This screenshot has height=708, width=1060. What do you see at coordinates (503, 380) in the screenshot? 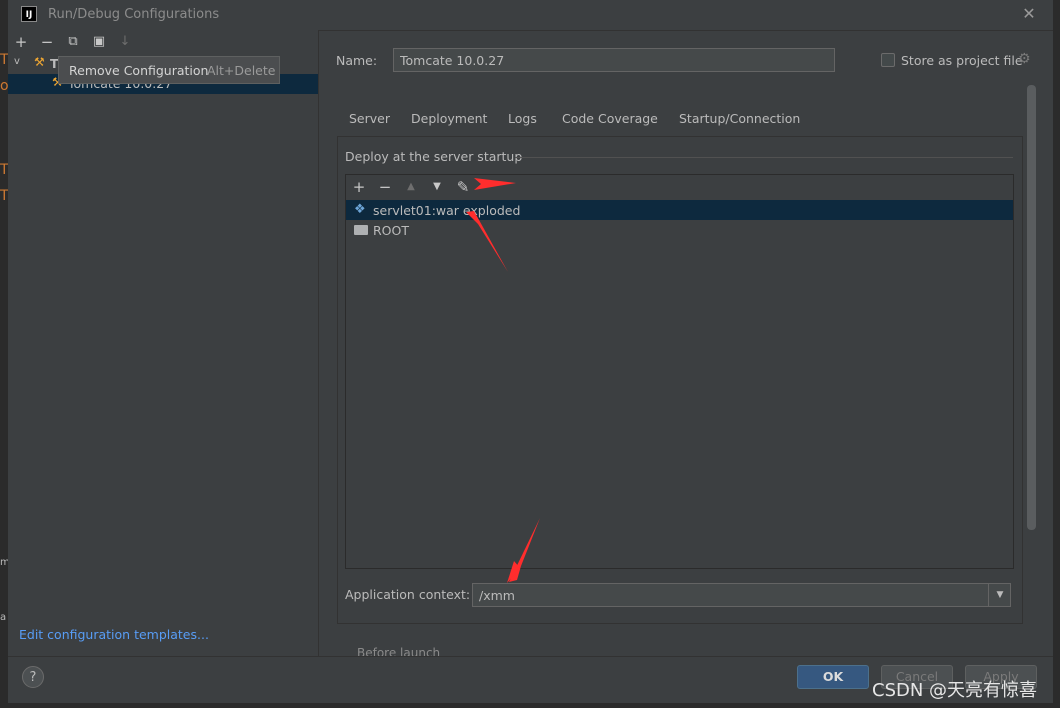
I see `annotation-arrows` at bounding box center [503, 380].